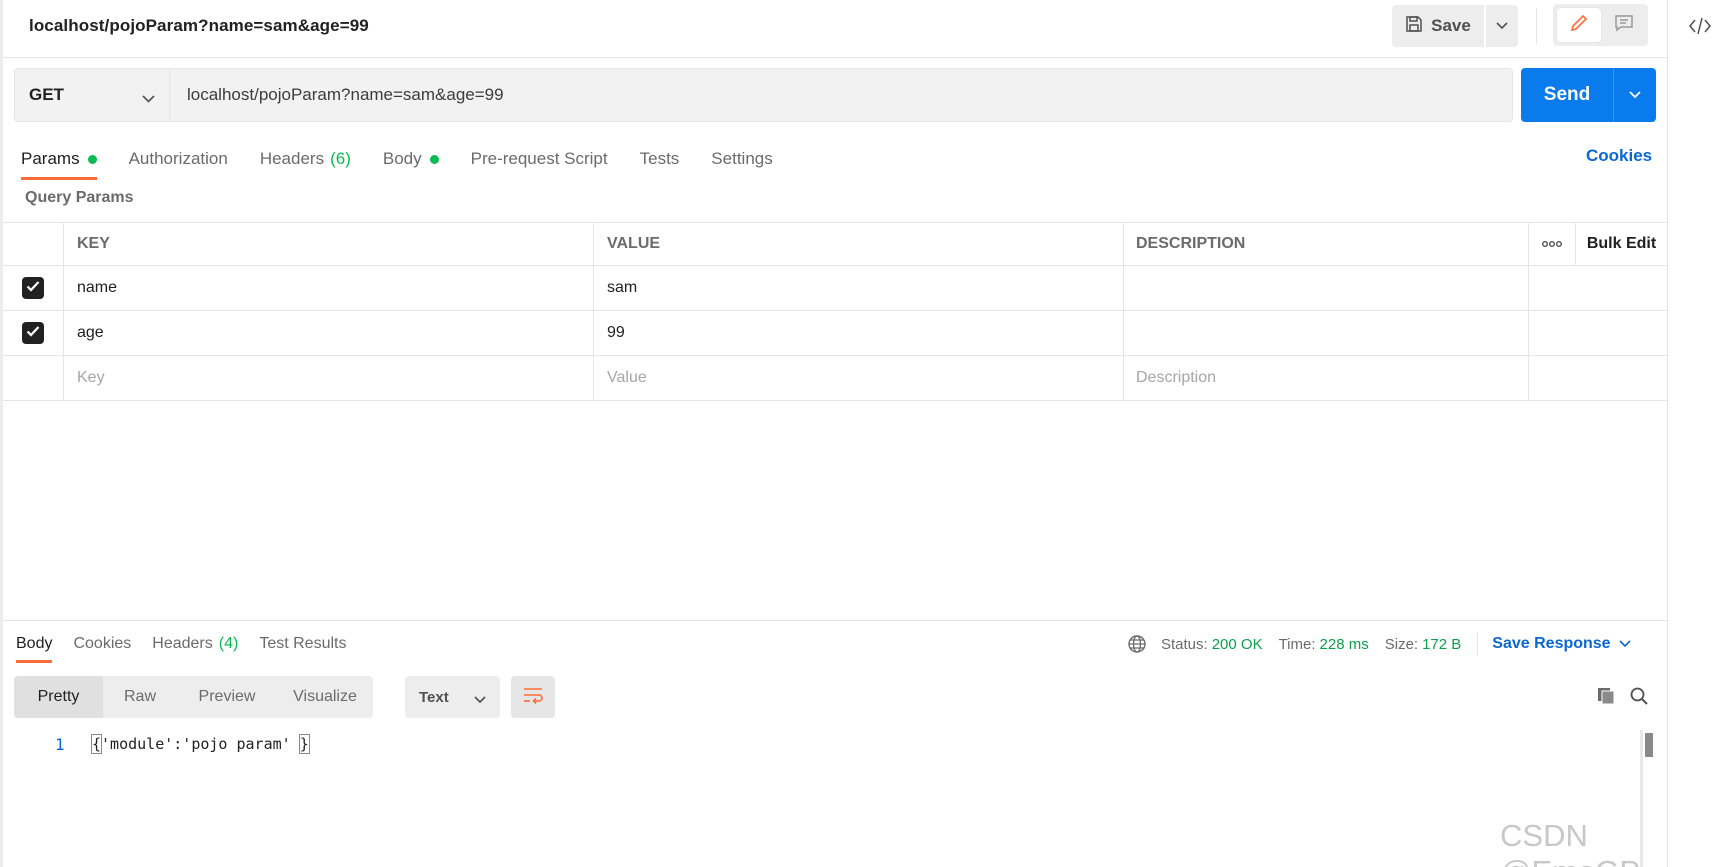 The image size is (1730, 867). I want to click on param-key: name, so click(329, 288).